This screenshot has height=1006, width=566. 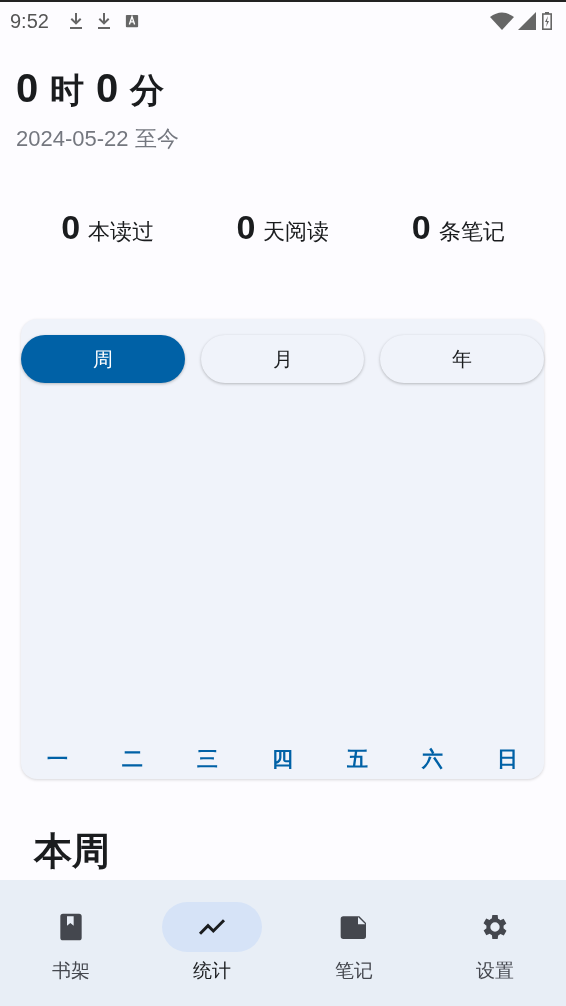 I want to click on app-notification-icon, so click(x=131, y=21).